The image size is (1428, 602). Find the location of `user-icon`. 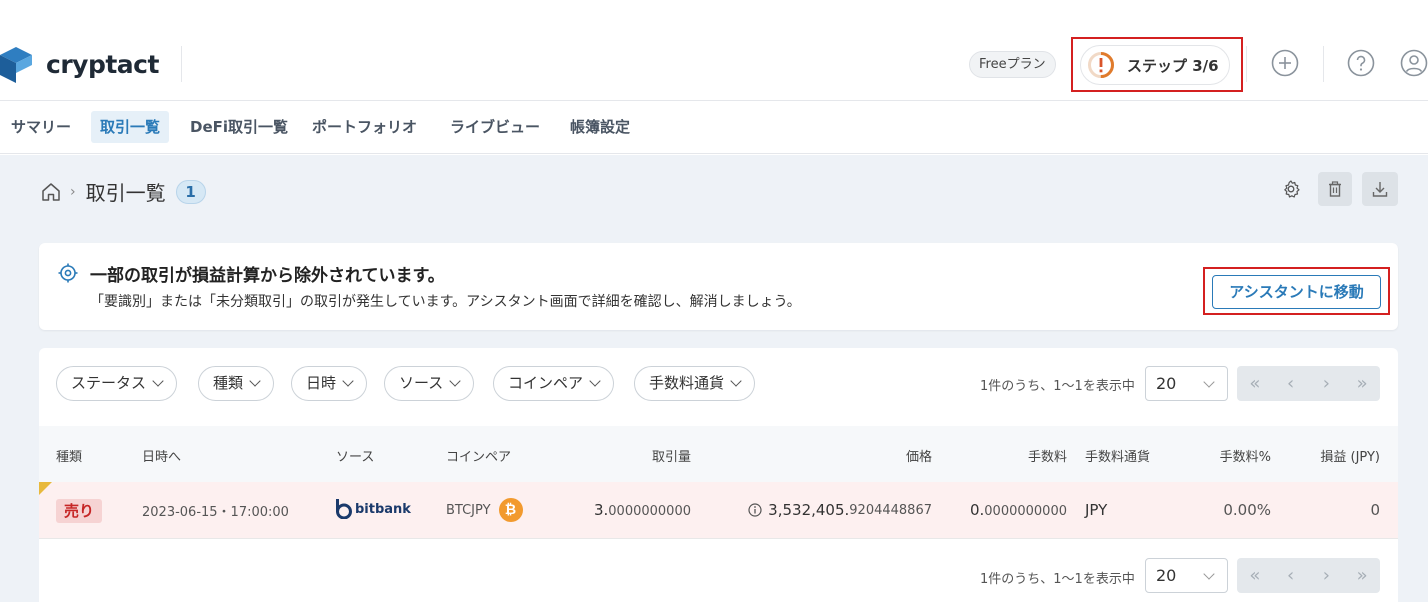

user-icon is located at coordinates (1414, 63).